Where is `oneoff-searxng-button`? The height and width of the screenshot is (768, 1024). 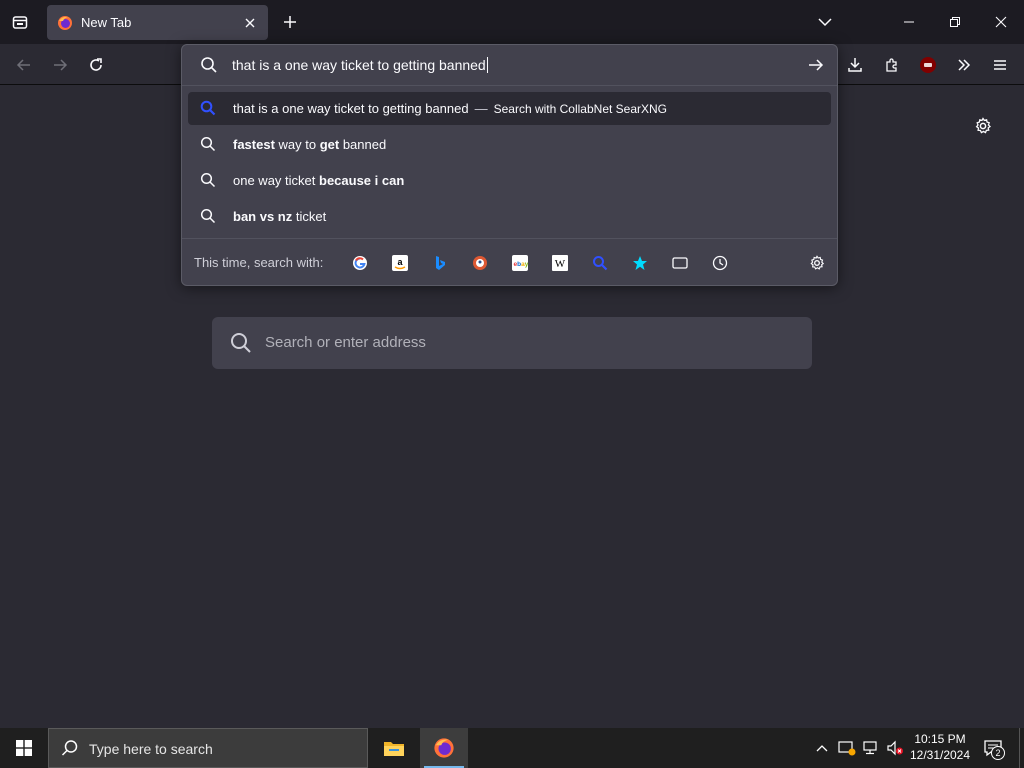 oneoff-searxng-button is located at coordinates (600, 263).